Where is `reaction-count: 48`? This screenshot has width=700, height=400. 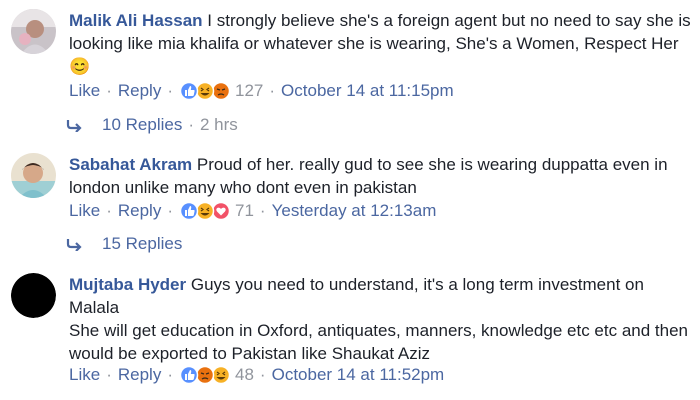 reaction-count: 48 is located at coordinates (244, 375).